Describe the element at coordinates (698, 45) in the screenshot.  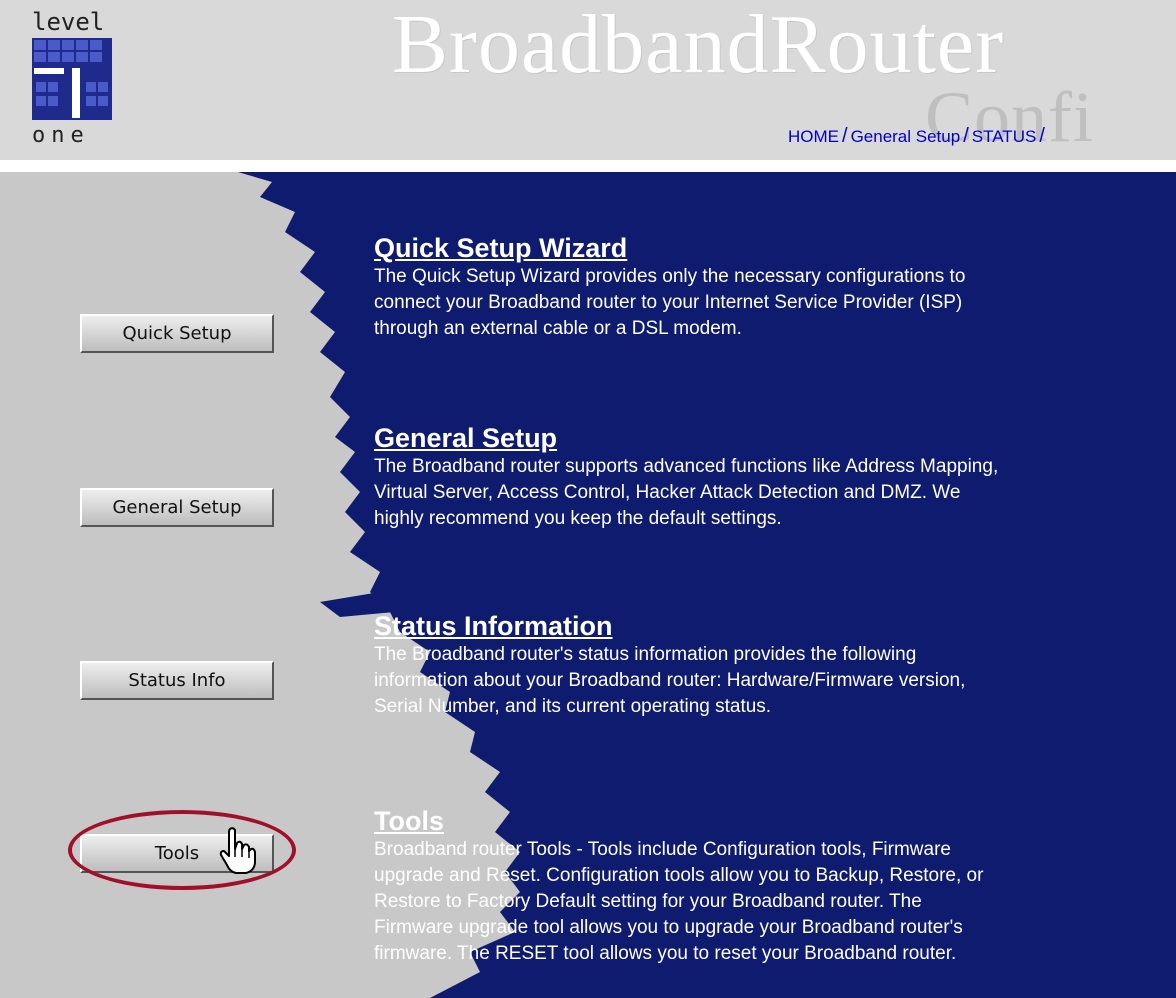
I see `page-title: BroadbandRouter` at that location.